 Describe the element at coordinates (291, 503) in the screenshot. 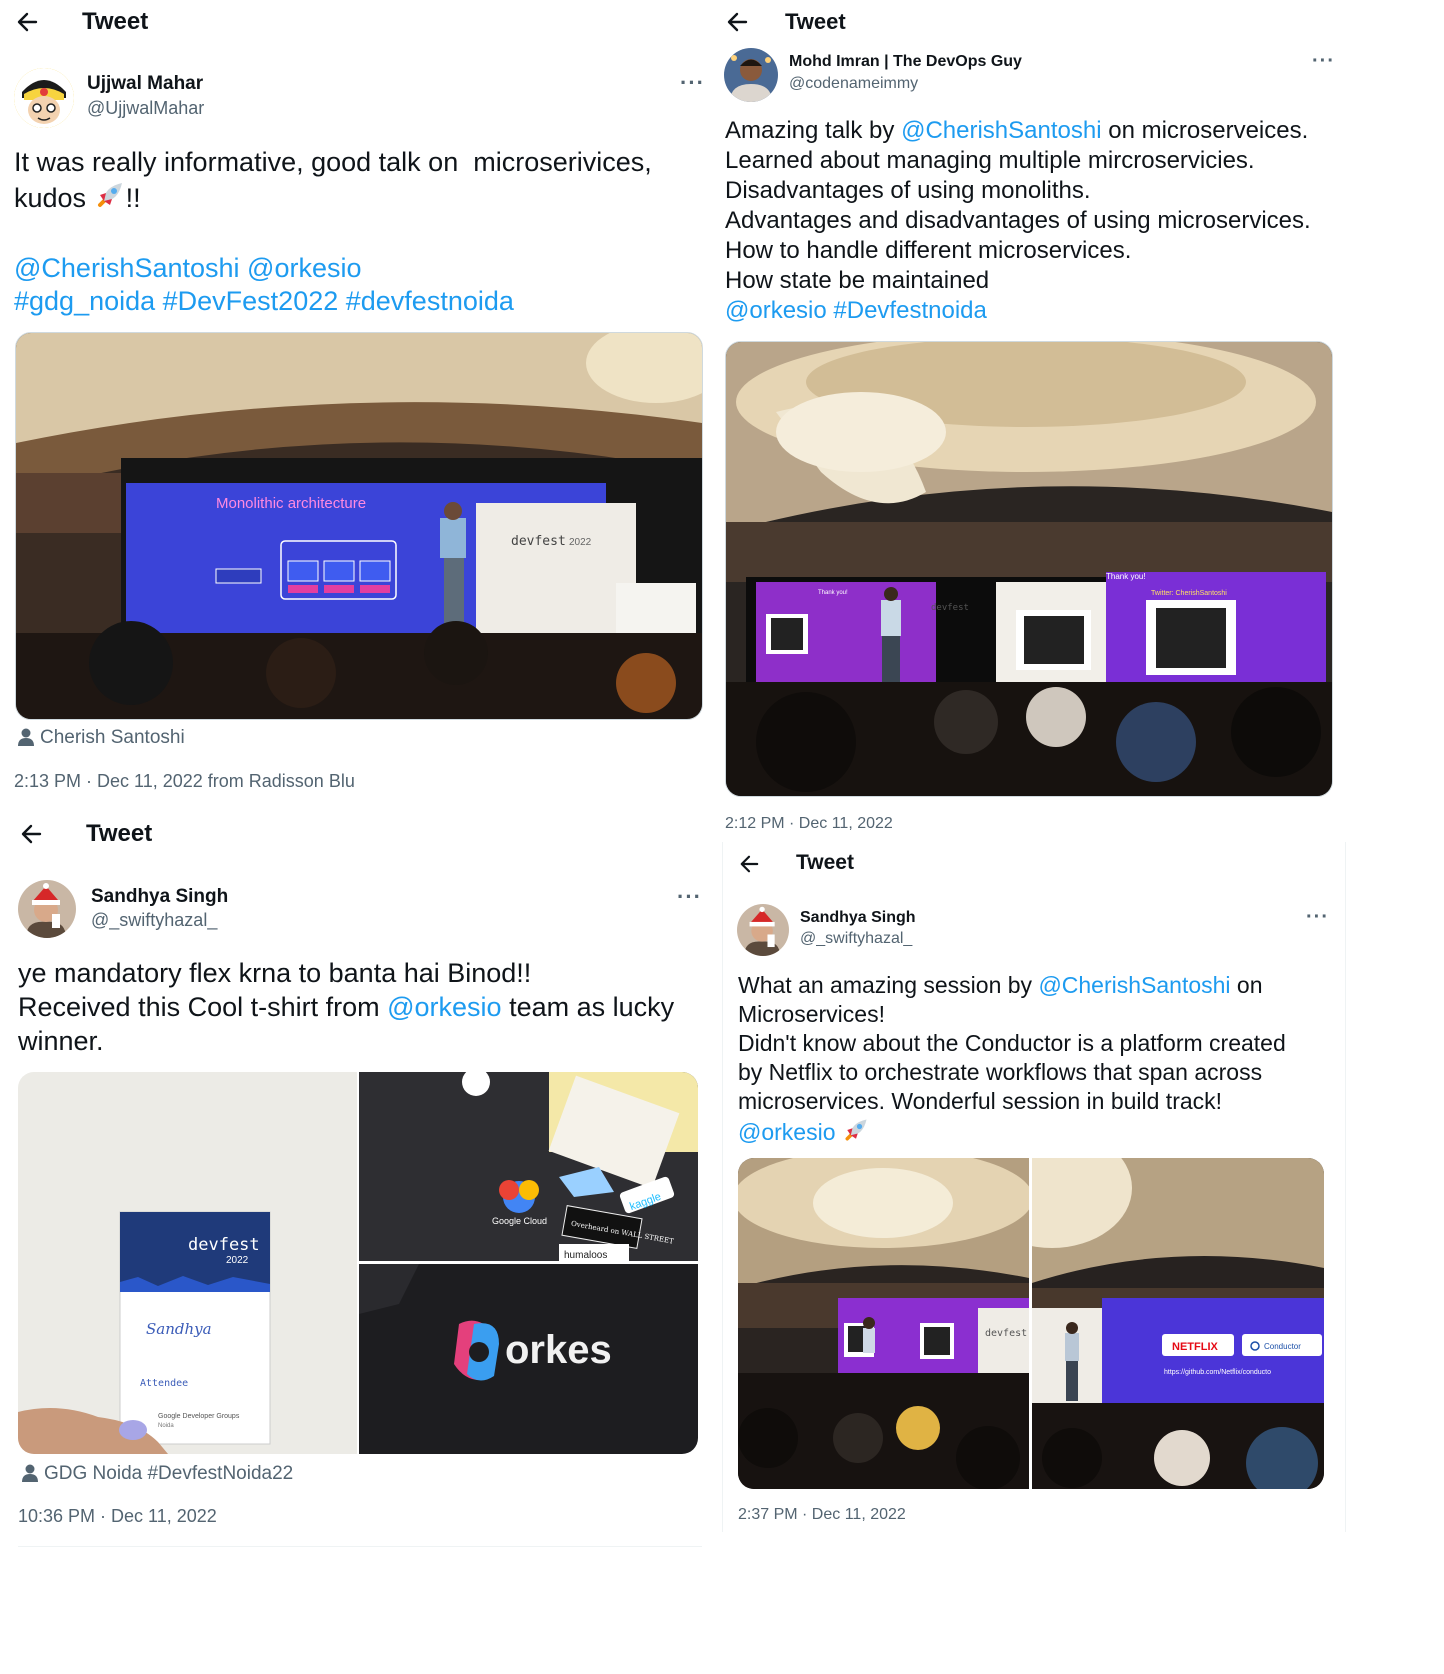

I see `slide-title: Monolithic architecture` at that location.